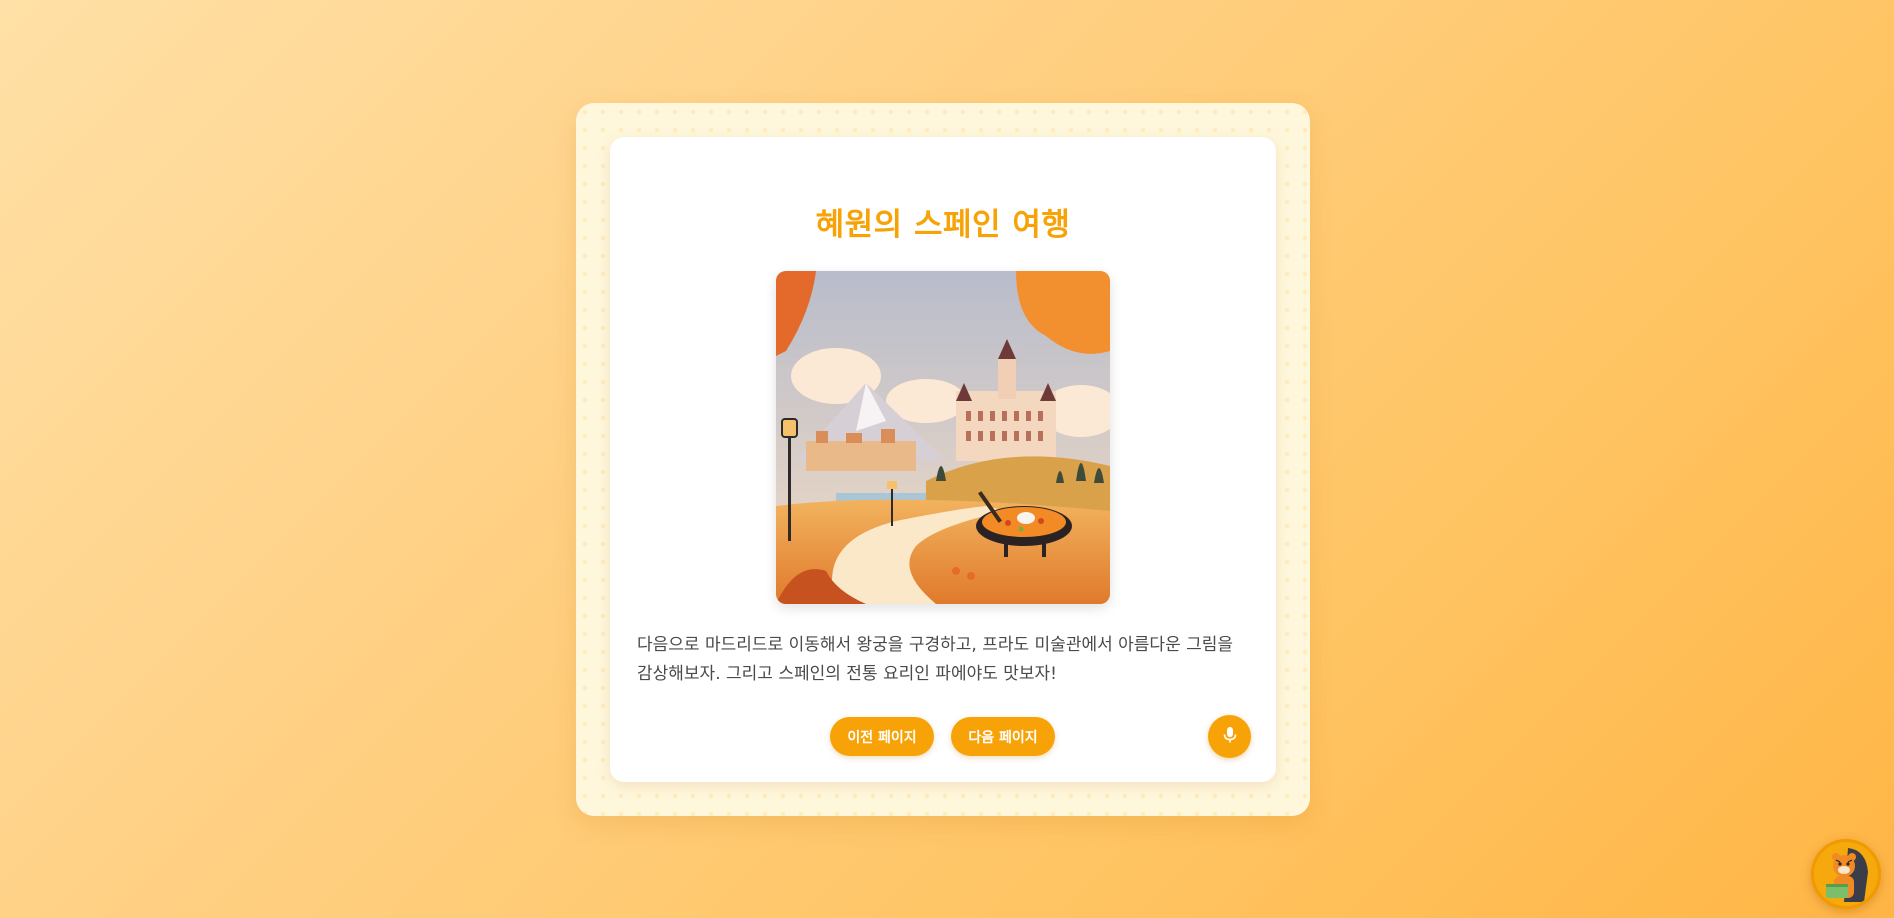 The image size is (1894, 918). I want to click on prev-page-button: 이전 페이지, so click(882, 736).